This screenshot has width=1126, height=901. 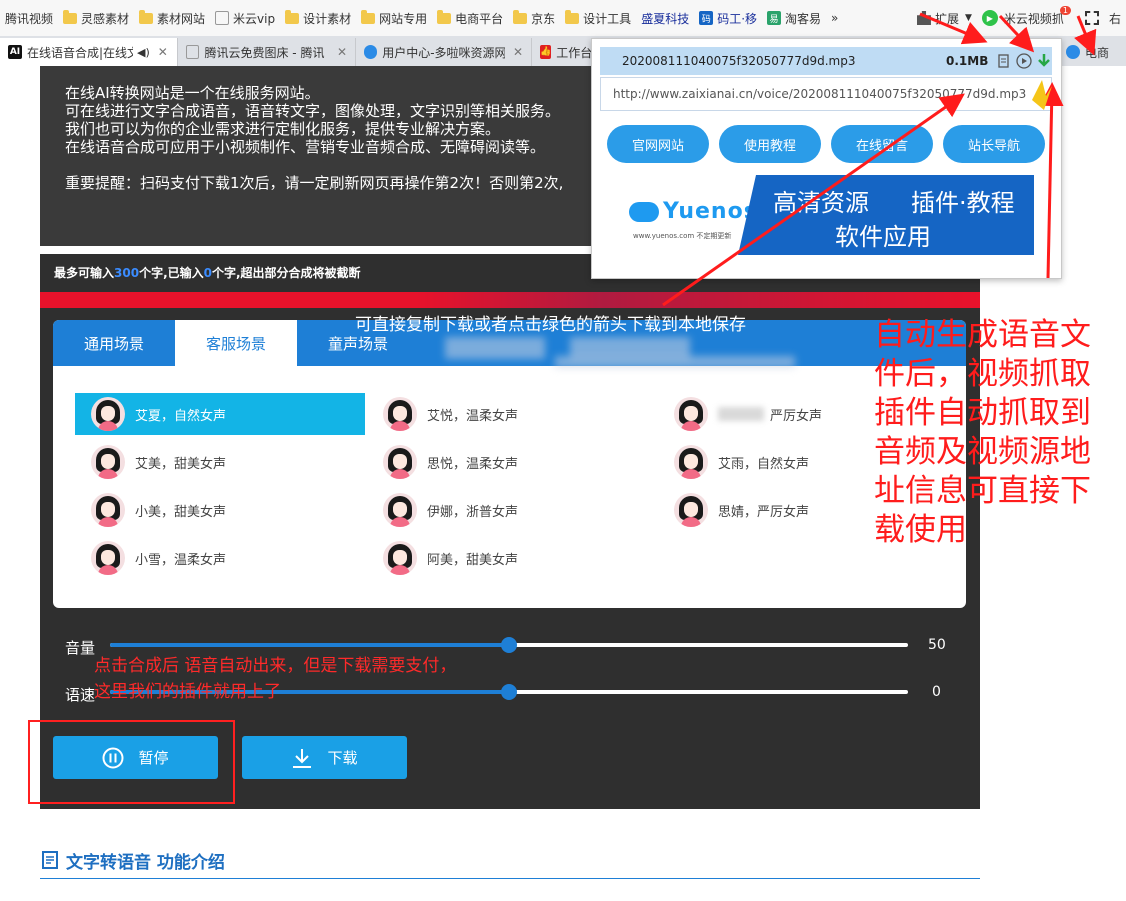 I want to click on bookmark-label: 码工·移, so click(x=737, y=18).